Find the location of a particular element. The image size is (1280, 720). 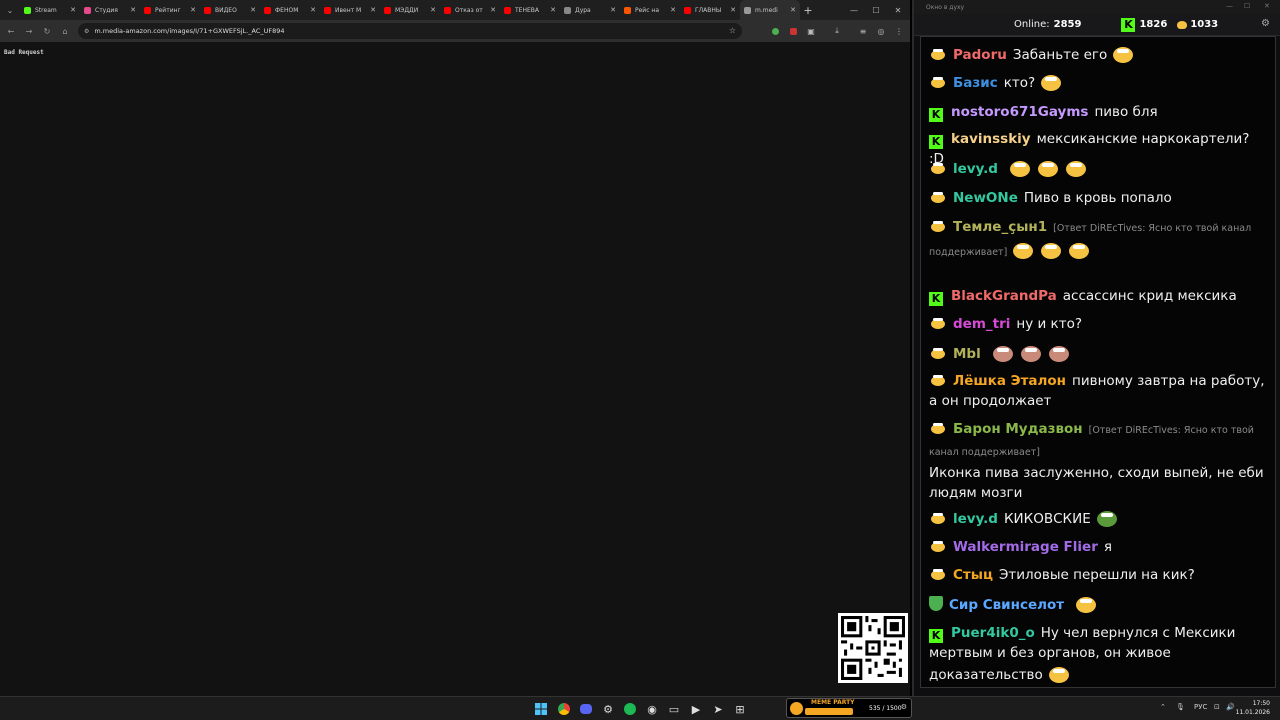

beer-icon is located at coordinates (1182, 24).